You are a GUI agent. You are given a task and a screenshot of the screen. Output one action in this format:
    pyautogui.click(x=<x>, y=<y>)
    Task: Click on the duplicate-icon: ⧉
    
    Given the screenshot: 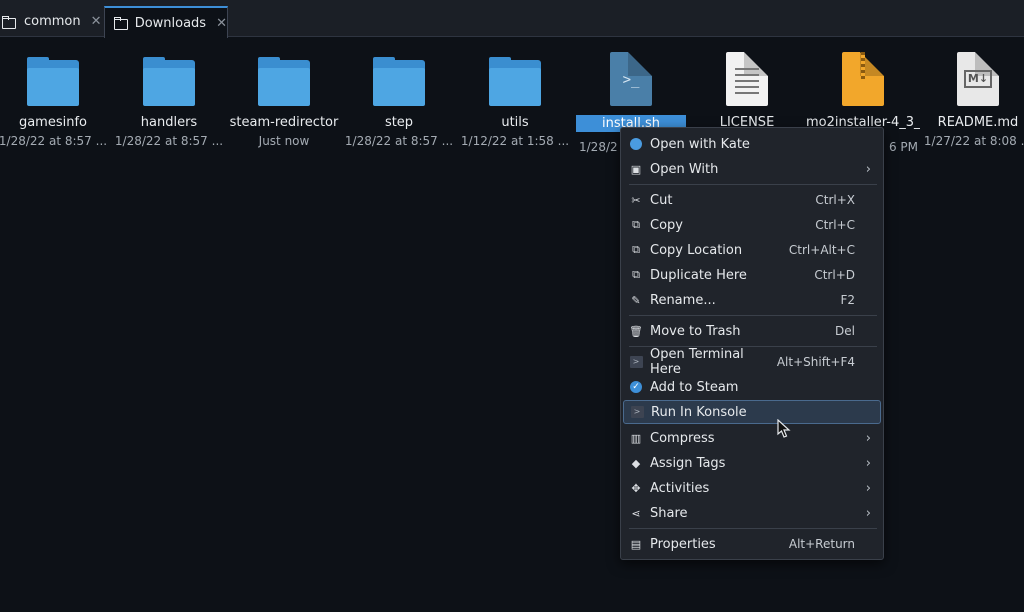 What is the action you would take?
    pyautogui.click(x=636, y=274)
    